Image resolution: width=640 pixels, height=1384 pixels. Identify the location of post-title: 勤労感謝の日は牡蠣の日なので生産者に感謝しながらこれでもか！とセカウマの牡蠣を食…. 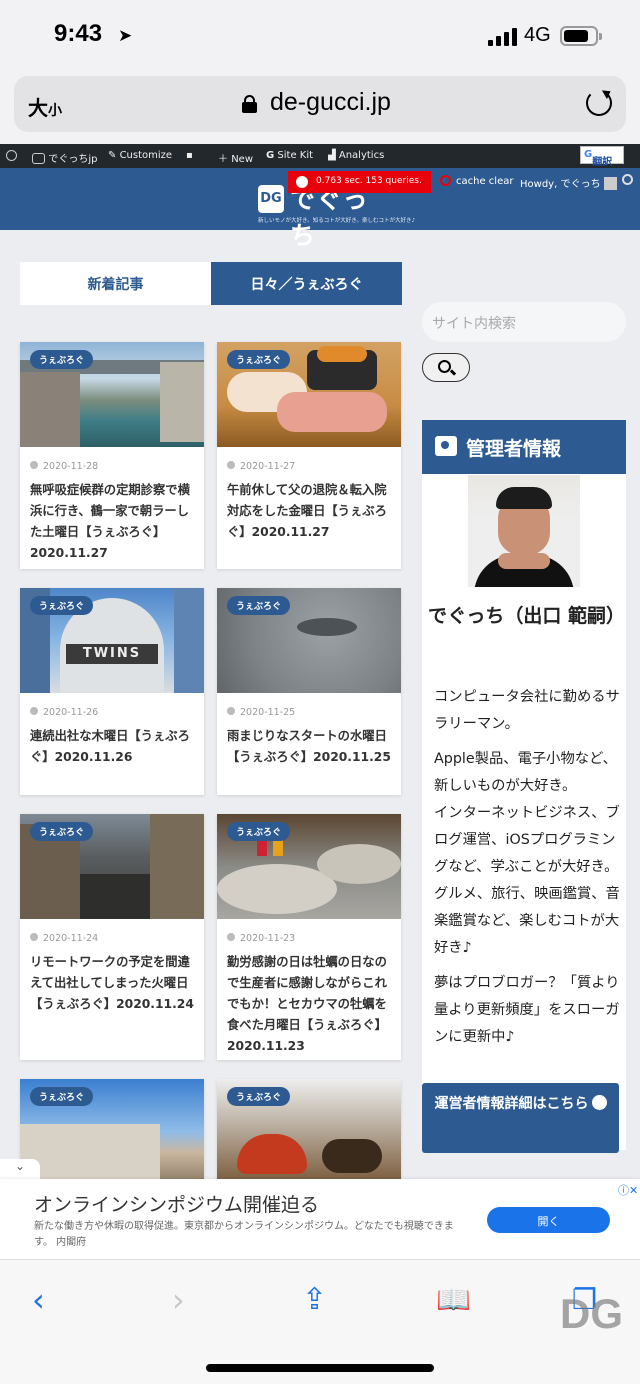
(309, 1004).